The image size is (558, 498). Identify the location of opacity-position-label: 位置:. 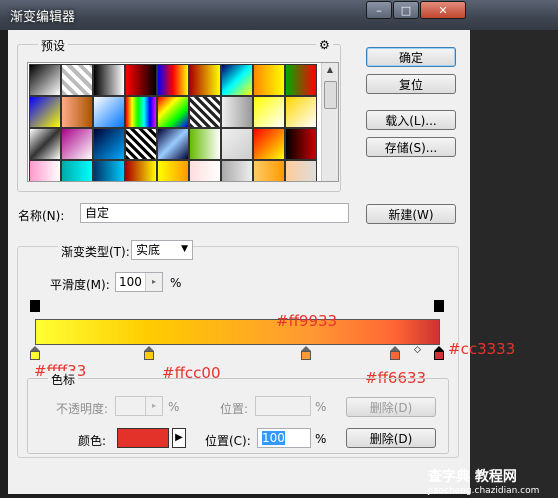
(234, 409).